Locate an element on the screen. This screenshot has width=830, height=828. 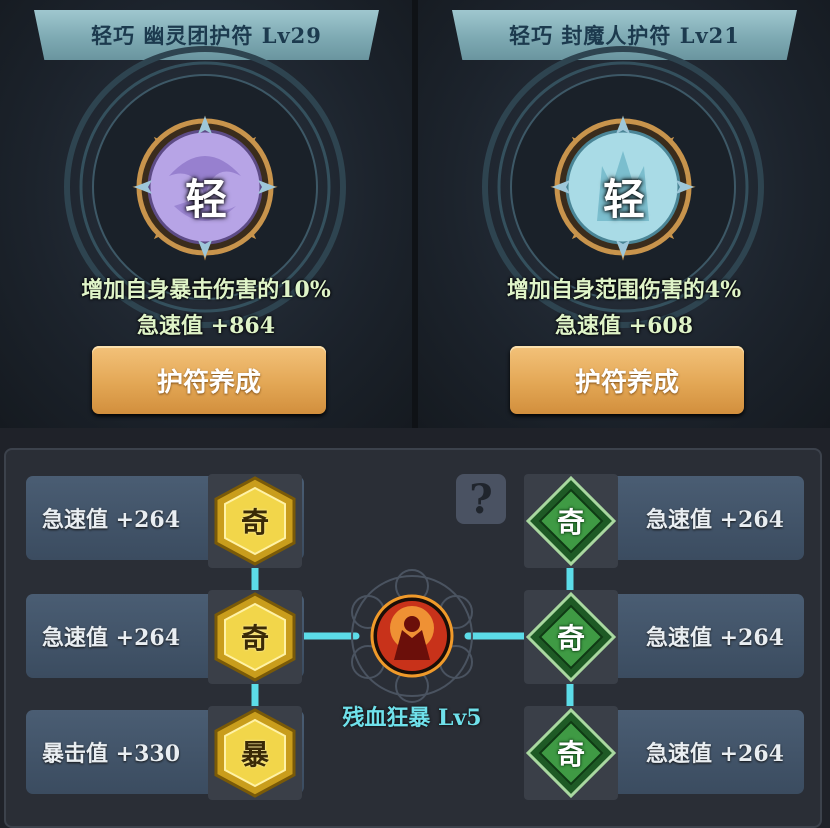
right-gem-slot-3: 奇 is located at coordinates (571, 753).